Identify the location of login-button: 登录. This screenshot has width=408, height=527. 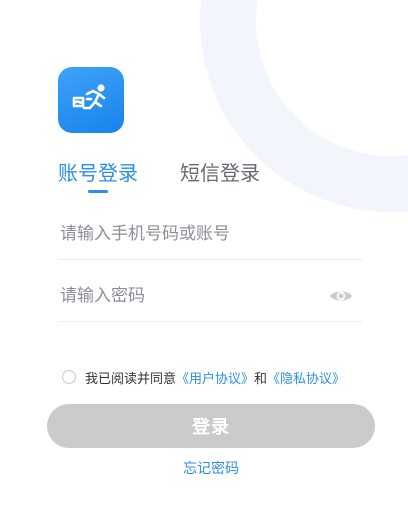
(211, 426).